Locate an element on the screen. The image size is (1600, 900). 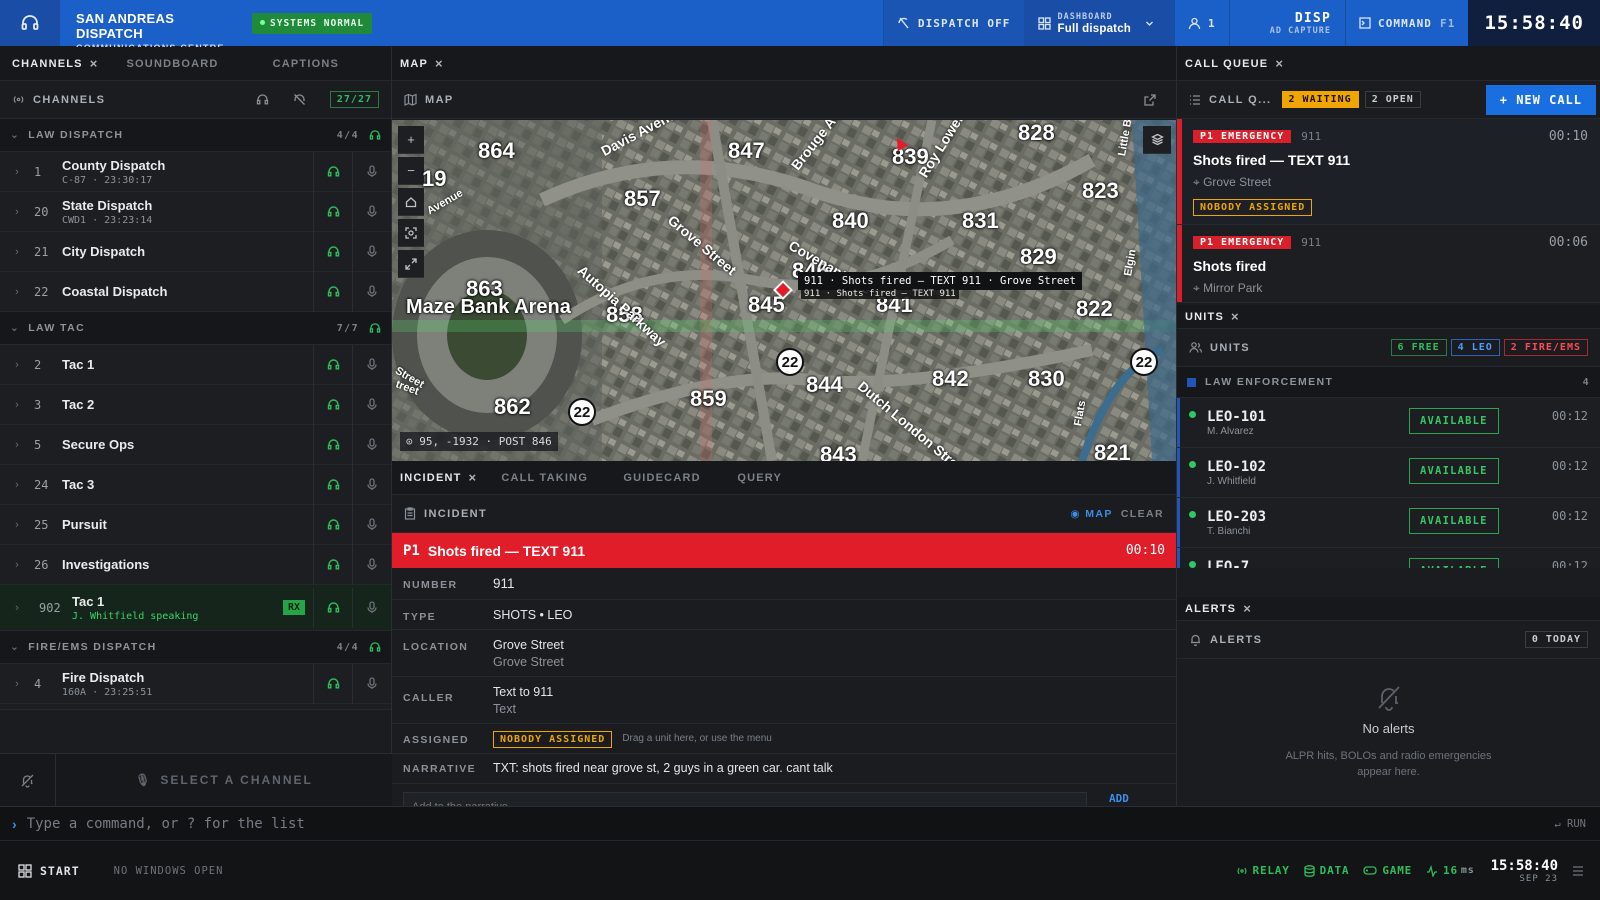
channel-row-partial is located at coordinates (195, 707).